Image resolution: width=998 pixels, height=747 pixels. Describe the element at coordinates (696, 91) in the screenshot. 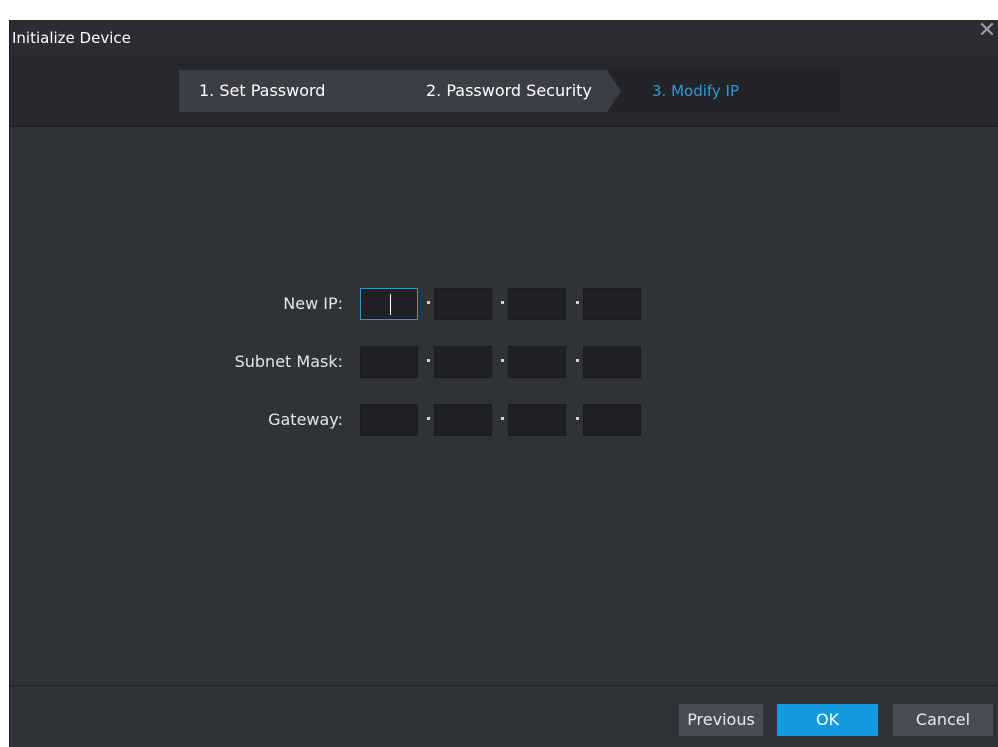

I see `step-label: 3. Modify IP` at that location.